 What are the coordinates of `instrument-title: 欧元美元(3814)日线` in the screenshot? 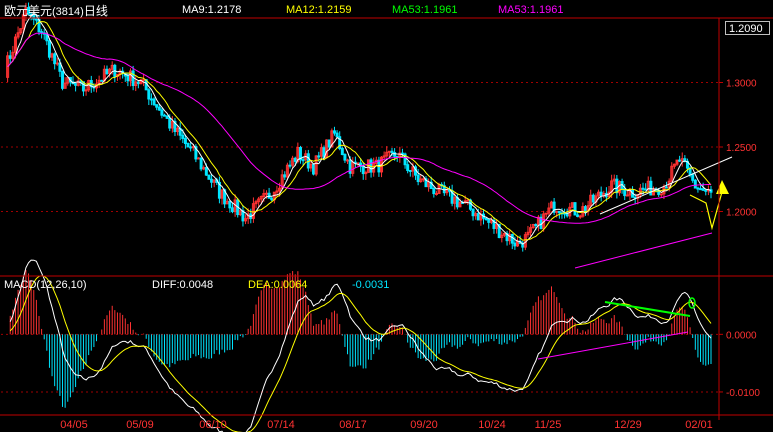 It's located at (56, 11).